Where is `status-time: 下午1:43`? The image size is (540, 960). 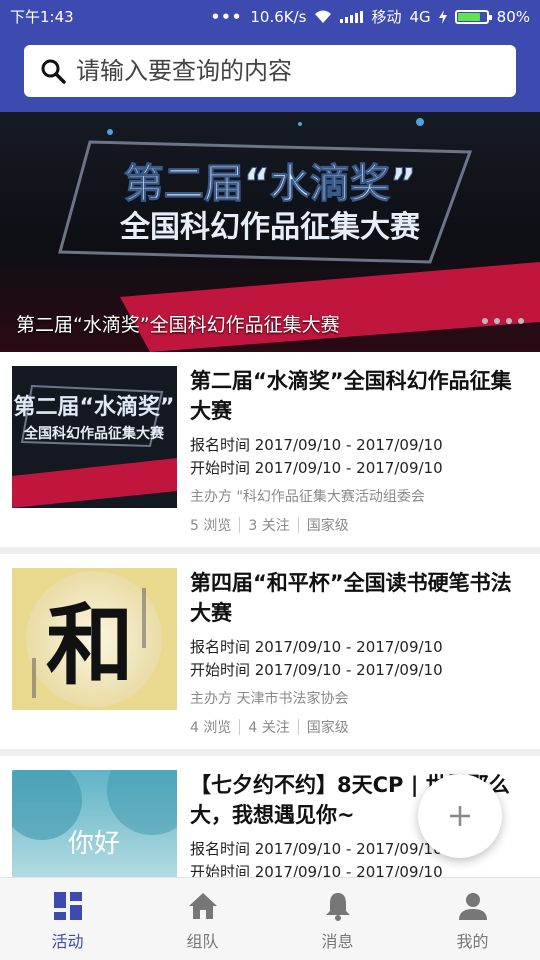
status-time: 下午1:43 is located at coordinates (42, 17).